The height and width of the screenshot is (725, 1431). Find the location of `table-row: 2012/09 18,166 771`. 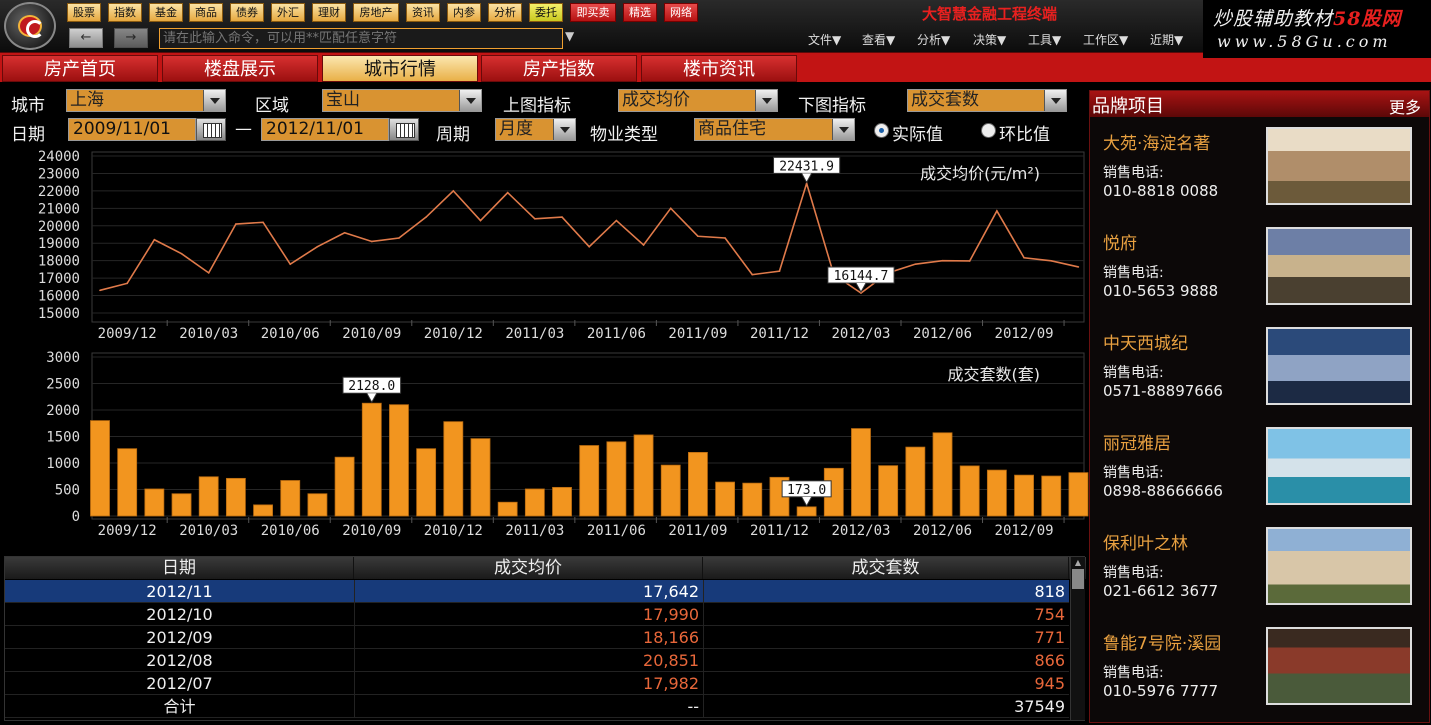

table-row: 2012/09 18,166 771 is located at coordinates (537, 637).